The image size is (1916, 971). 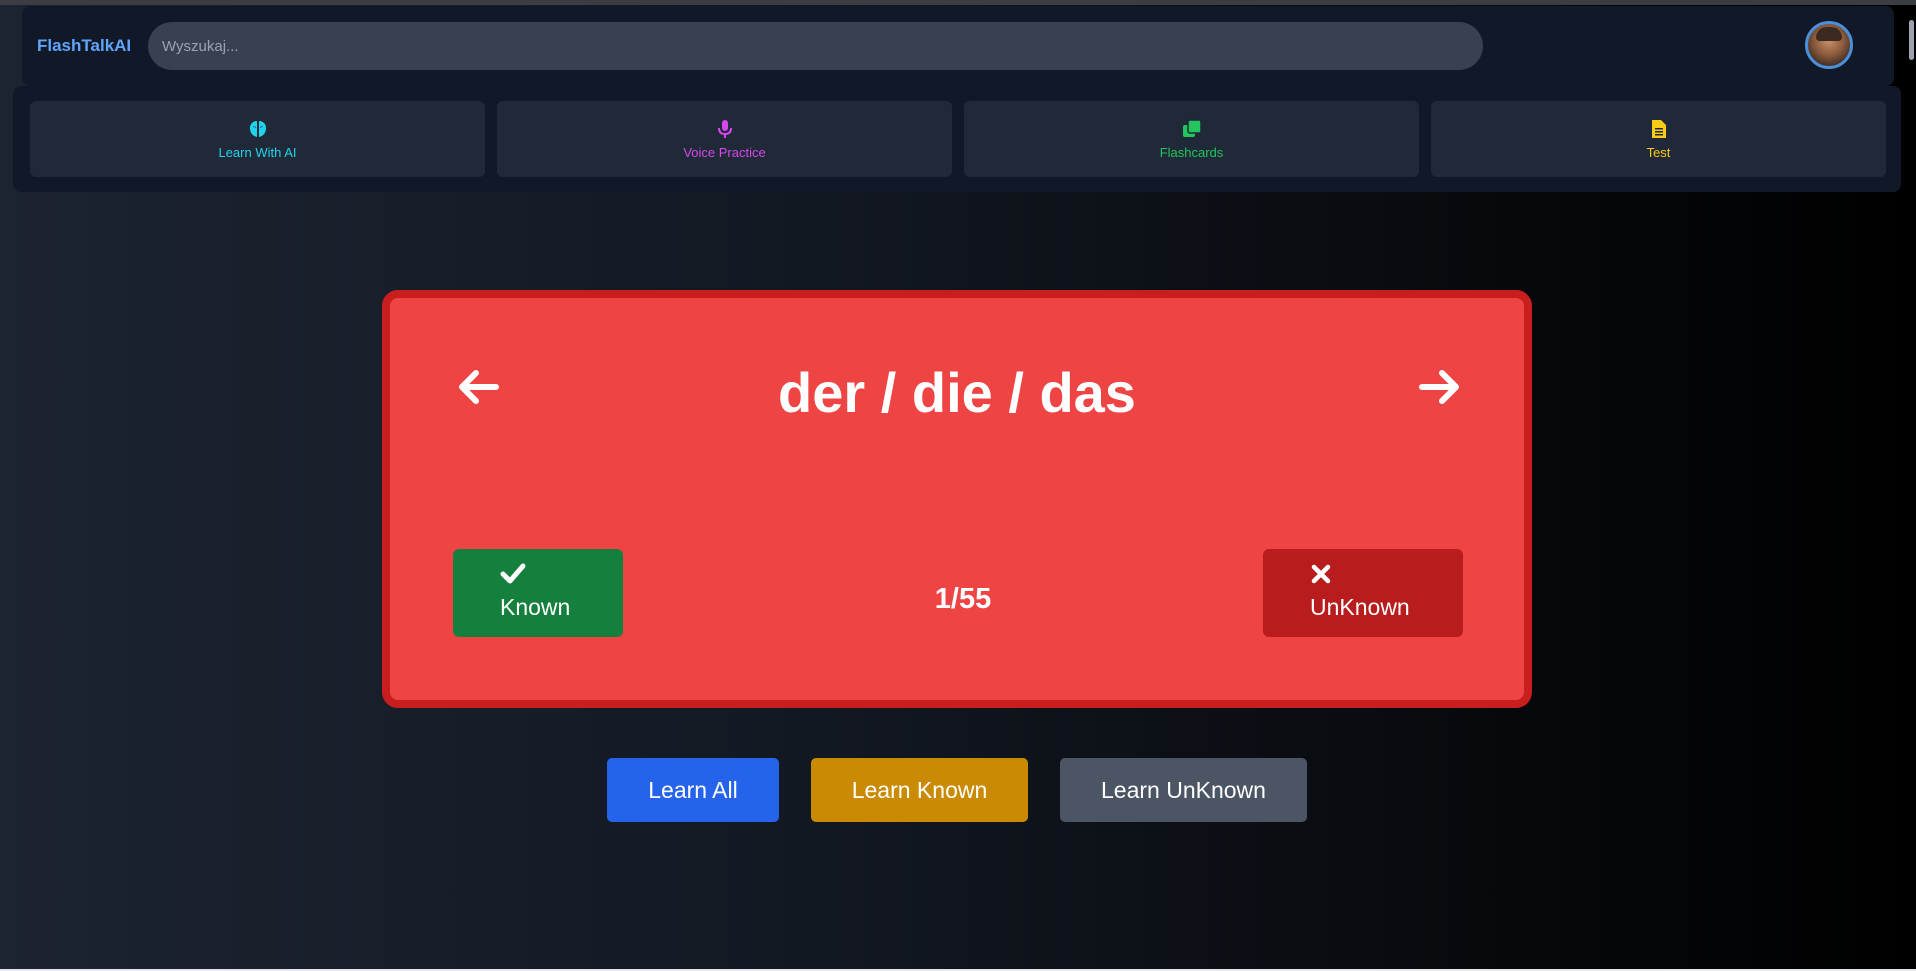 I want to click on unknown-button-label: UnKnown, so click(x=1360, y=607).